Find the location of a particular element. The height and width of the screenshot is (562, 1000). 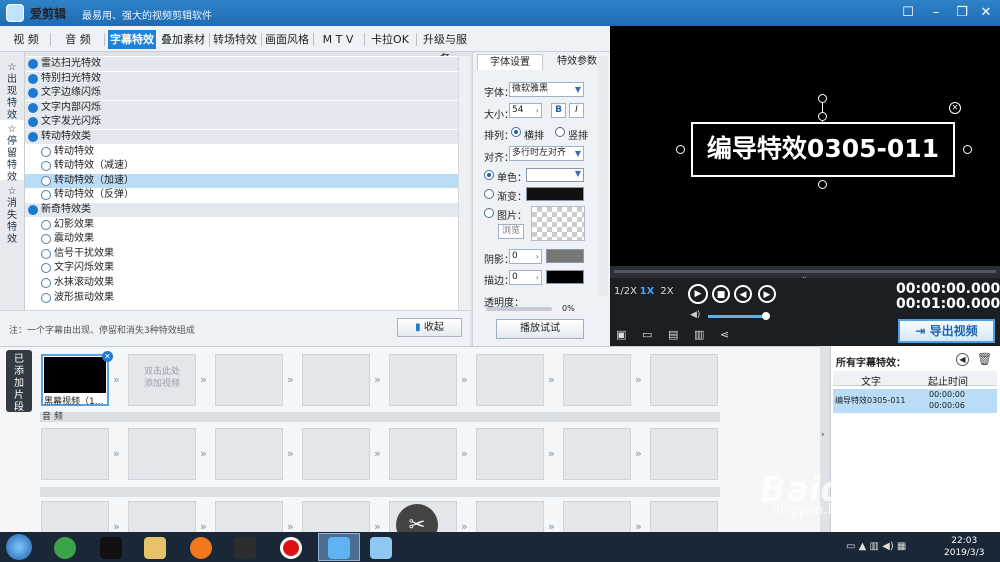

effect-category: 雷达扫光特效 is located at coordinates (241, 64).